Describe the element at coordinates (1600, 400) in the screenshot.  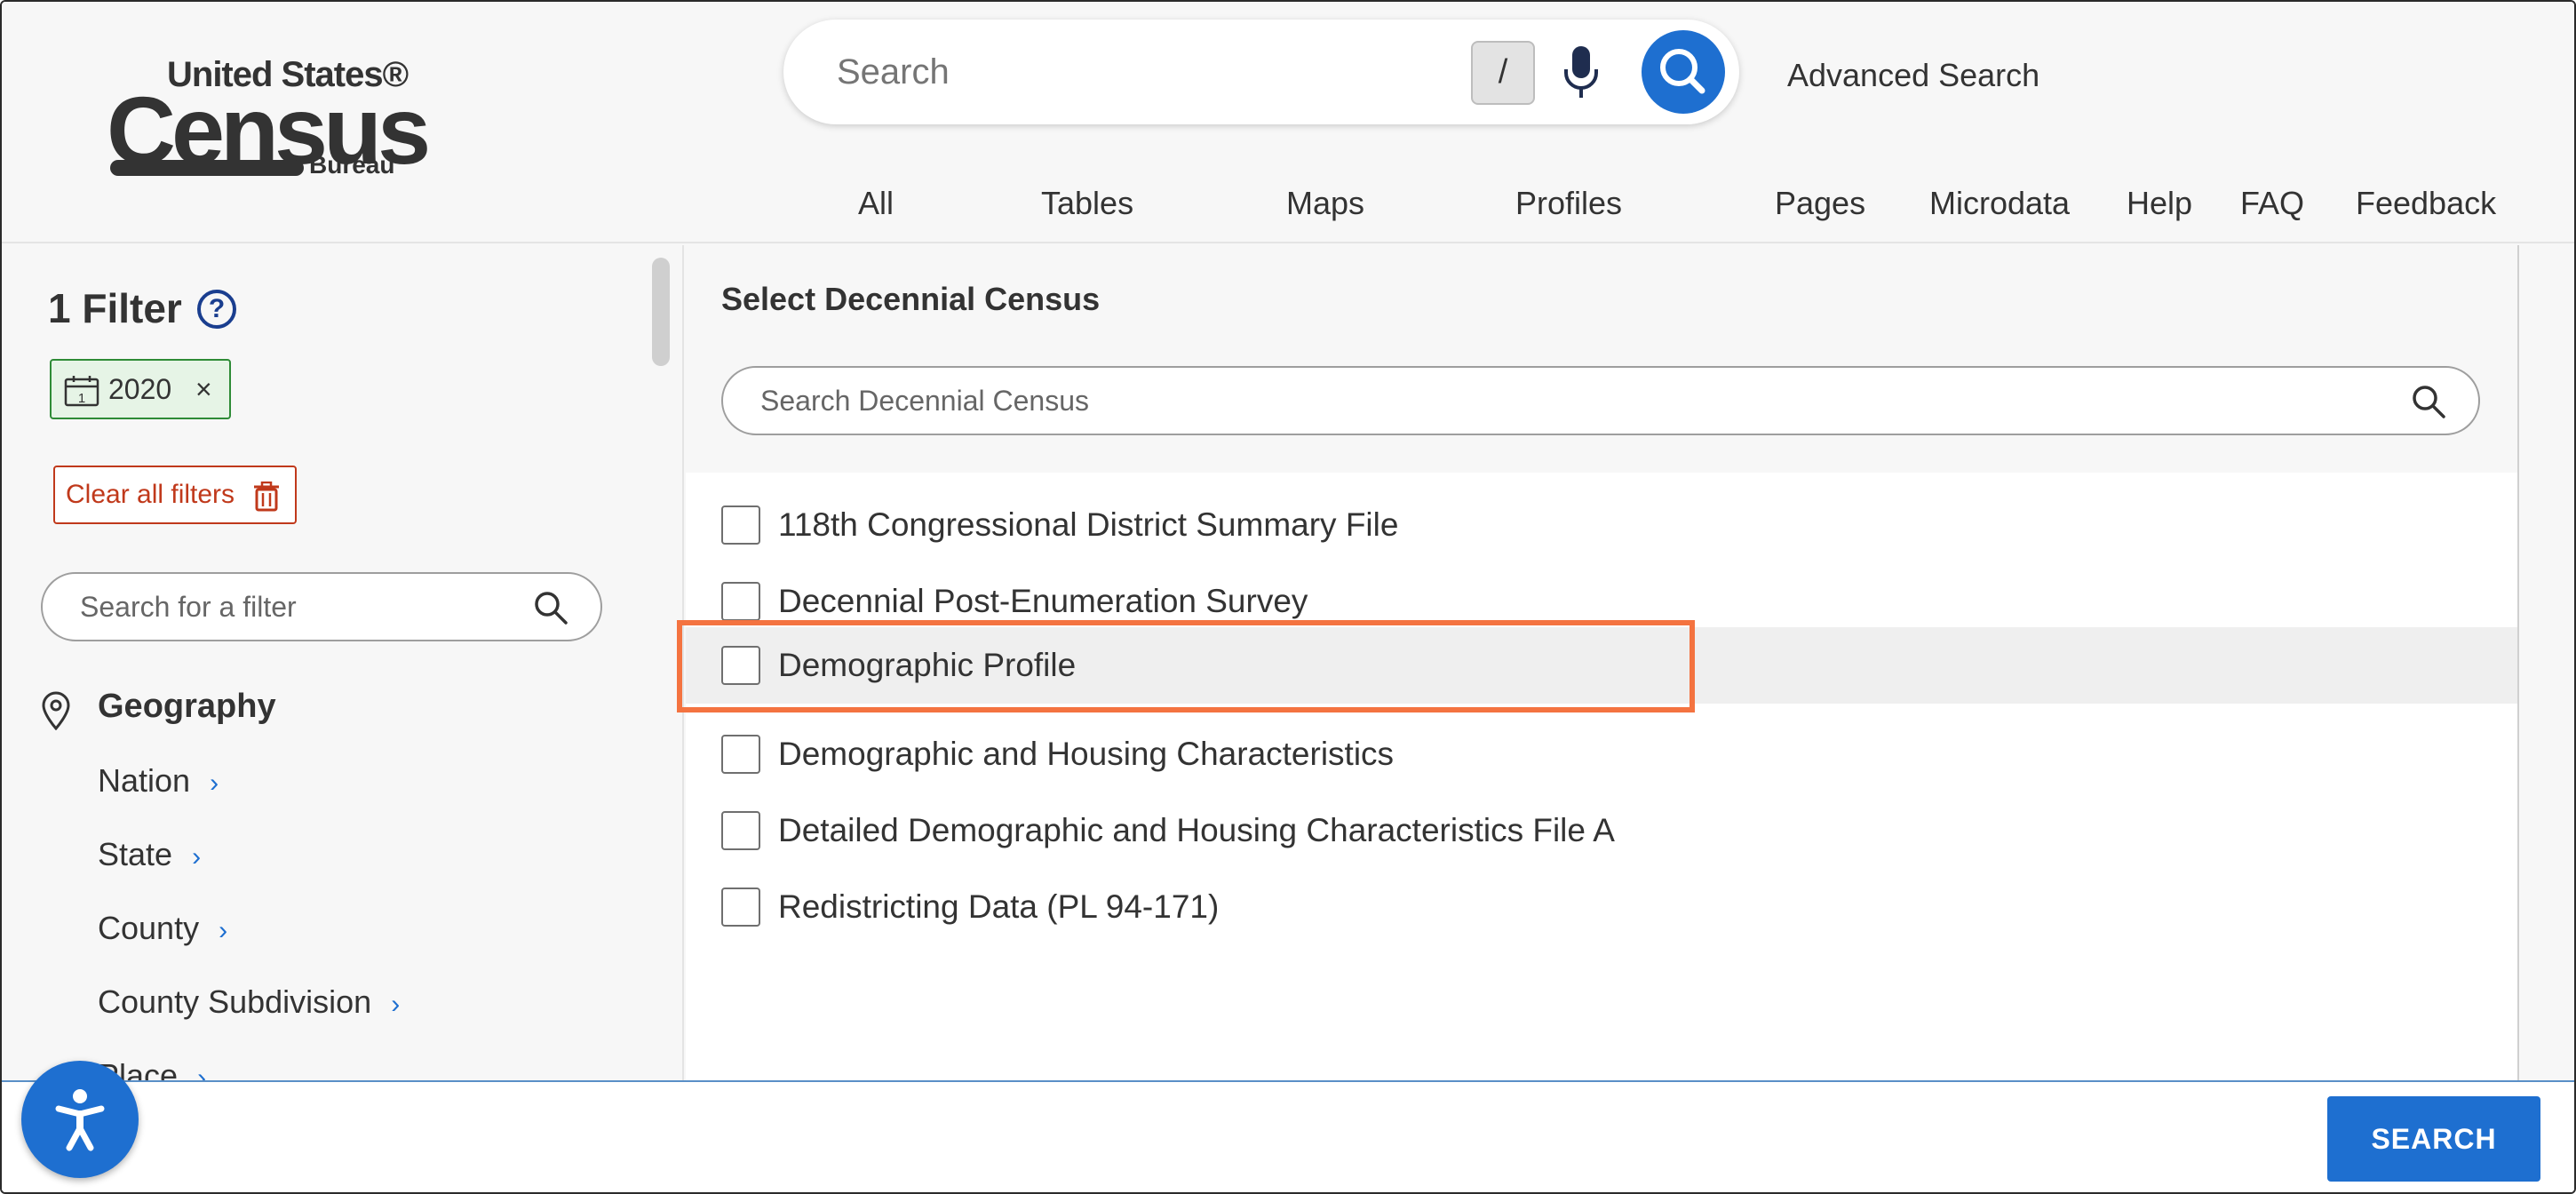
I see `decennial-census-search-input: Search Decennial Census` at that location.